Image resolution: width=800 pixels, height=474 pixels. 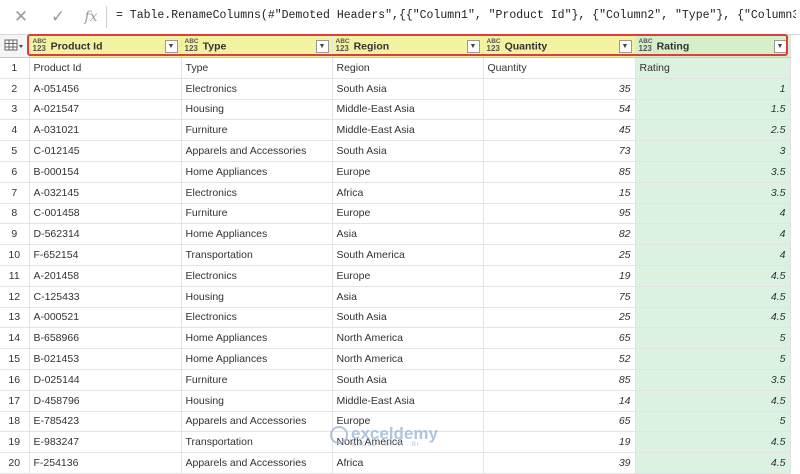 I want to click on row-number: 2, so click(x=15, y=89).